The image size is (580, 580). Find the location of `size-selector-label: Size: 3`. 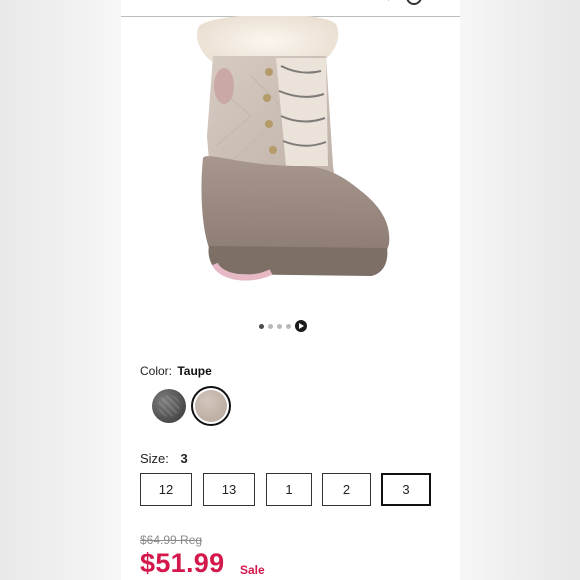

size-selector-label: Size: 3 is located at coordinates (164, 458).